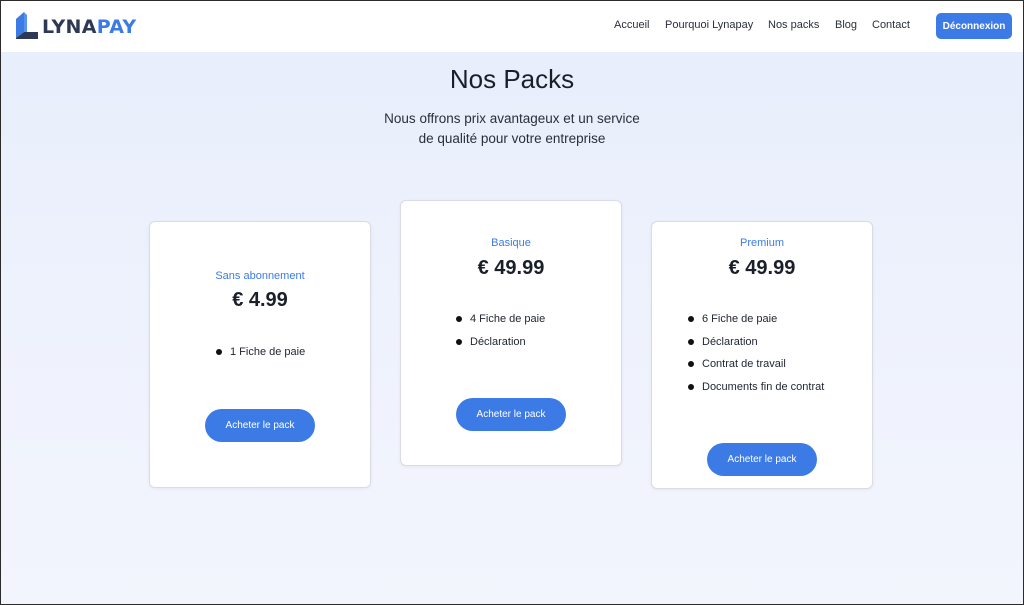 This screenshot has height=605, width=1024. Describe the element at coordinates (793, 25) in the screenshot. I see `nav-nos-packs: Nos packs` at that location.